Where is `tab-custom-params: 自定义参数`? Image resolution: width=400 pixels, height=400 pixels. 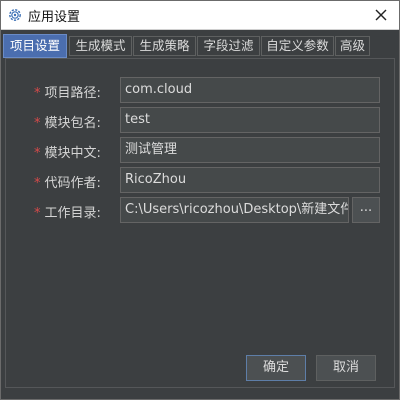
tab-custom-params: 自定义参数 is located at coordinates (297, 46).